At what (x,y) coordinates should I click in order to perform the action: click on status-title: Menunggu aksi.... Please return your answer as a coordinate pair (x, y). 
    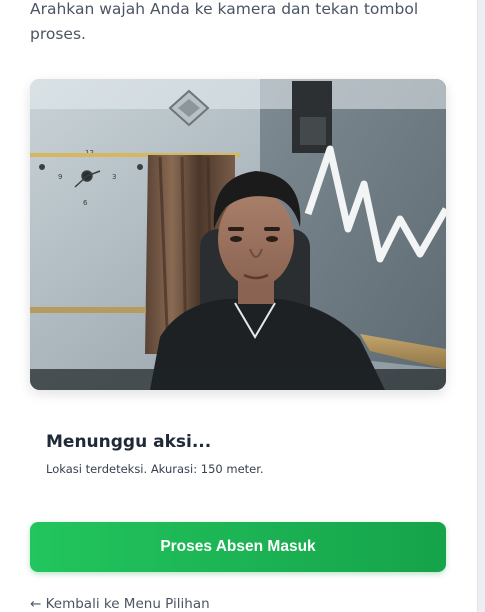
    Looking at the image, I should click on (129, 442).